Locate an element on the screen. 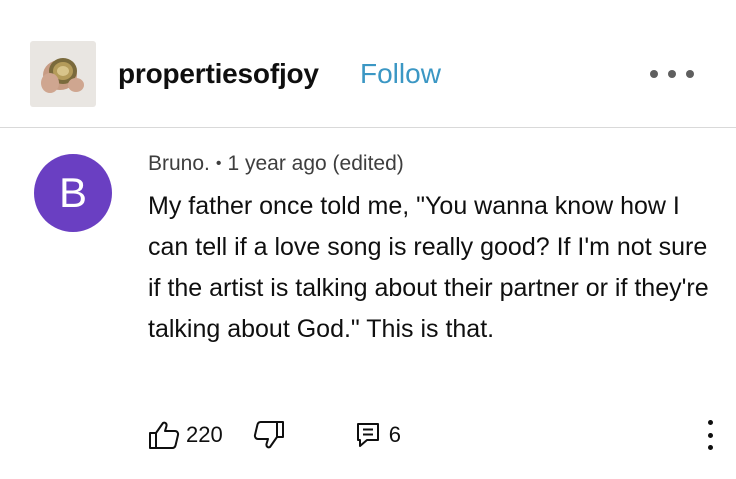 This screenshot has height=479, width=736. comment-avatar: B is located at coordinates (73, 193).